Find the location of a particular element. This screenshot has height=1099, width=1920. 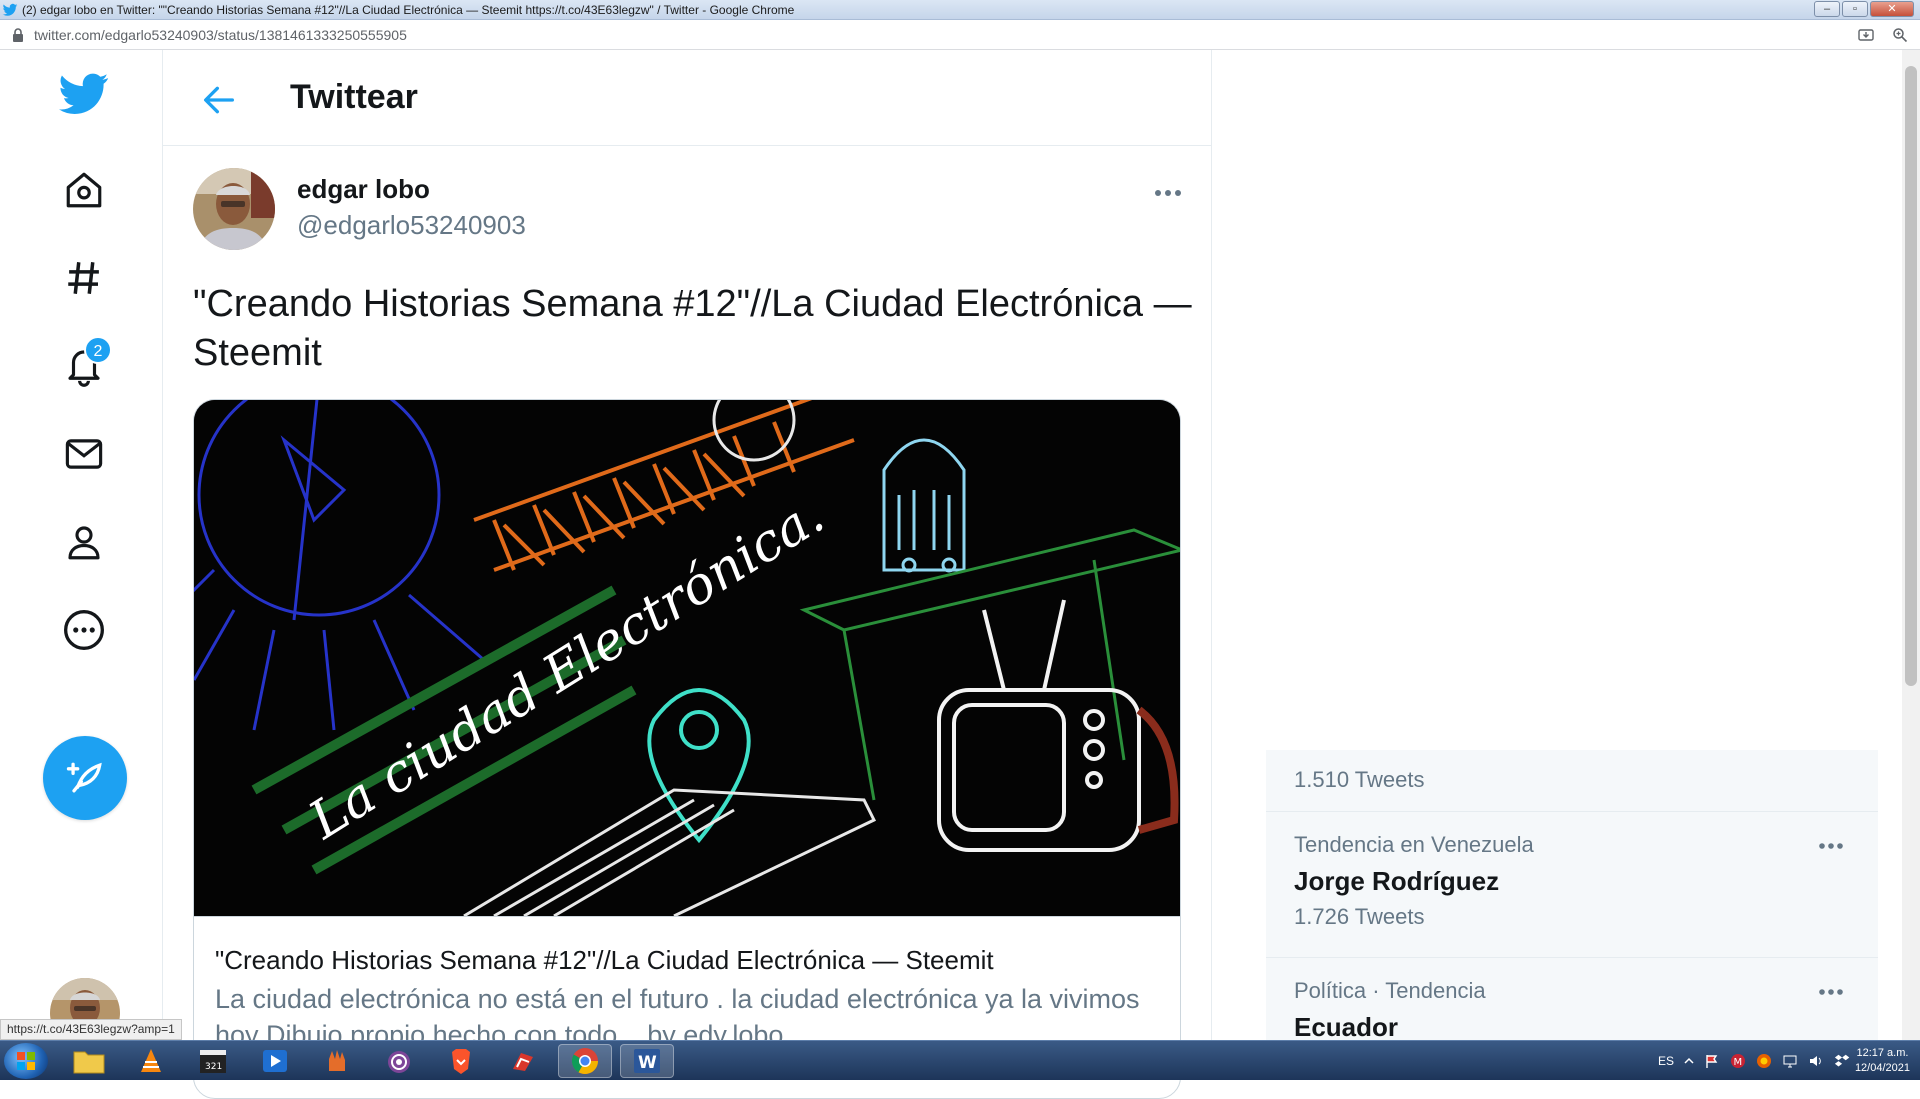

lock-icon is located at coordinates (18, 34).